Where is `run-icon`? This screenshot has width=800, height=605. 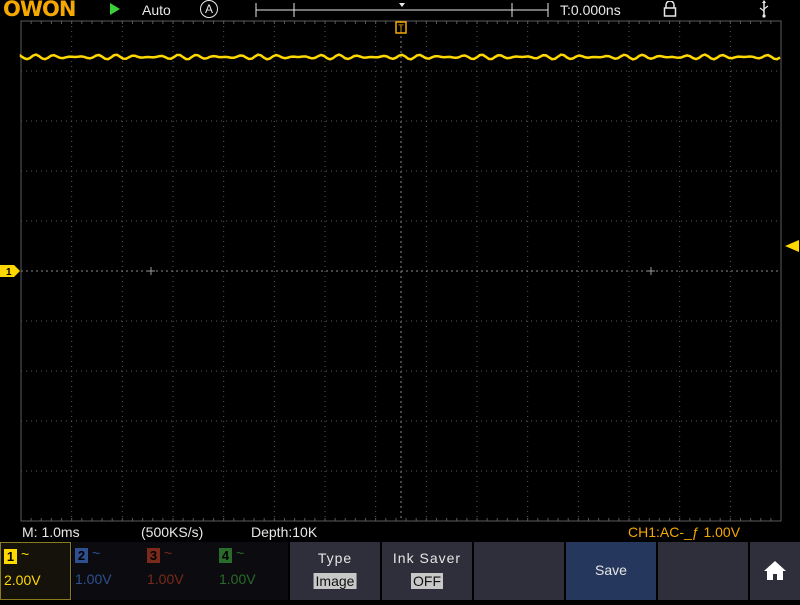
run-icon is located at coordinates (115, 9).